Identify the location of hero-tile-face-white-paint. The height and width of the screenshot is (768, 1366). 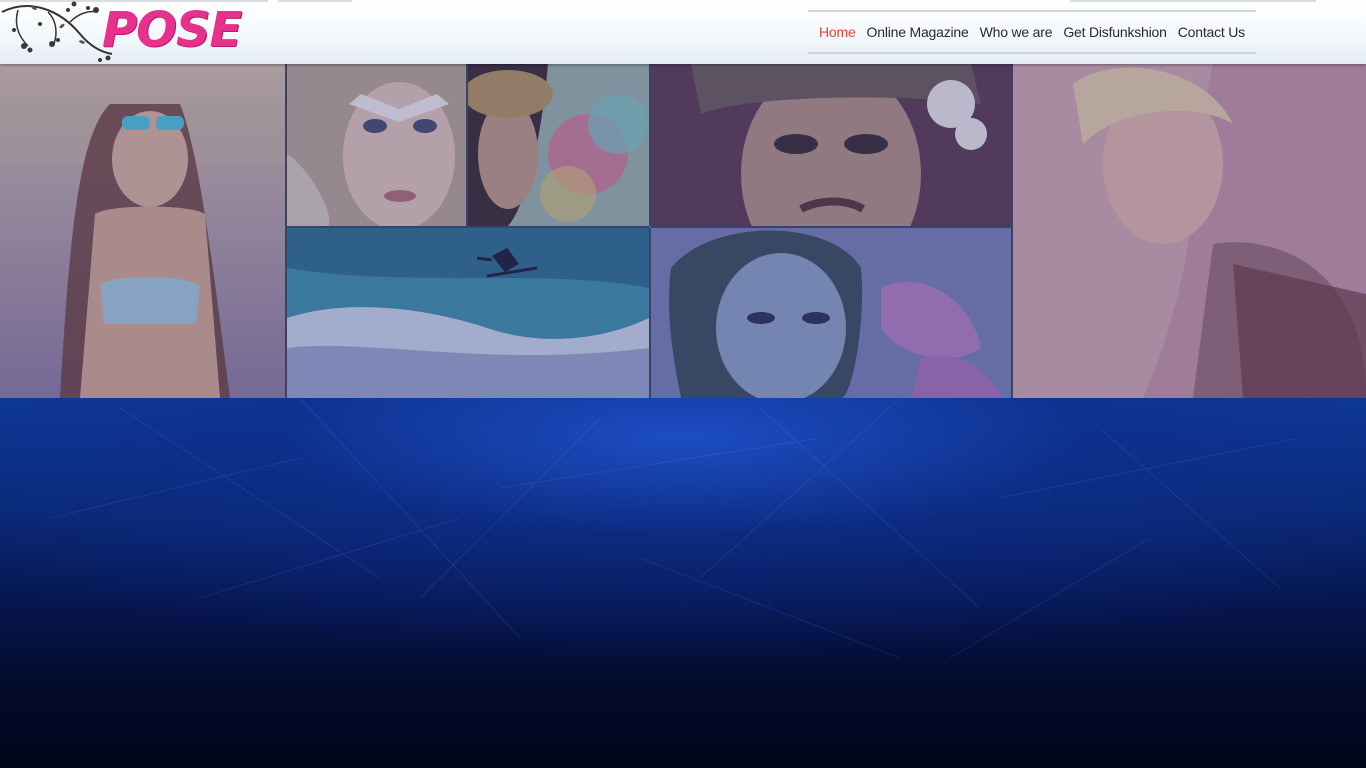
(376, 145).